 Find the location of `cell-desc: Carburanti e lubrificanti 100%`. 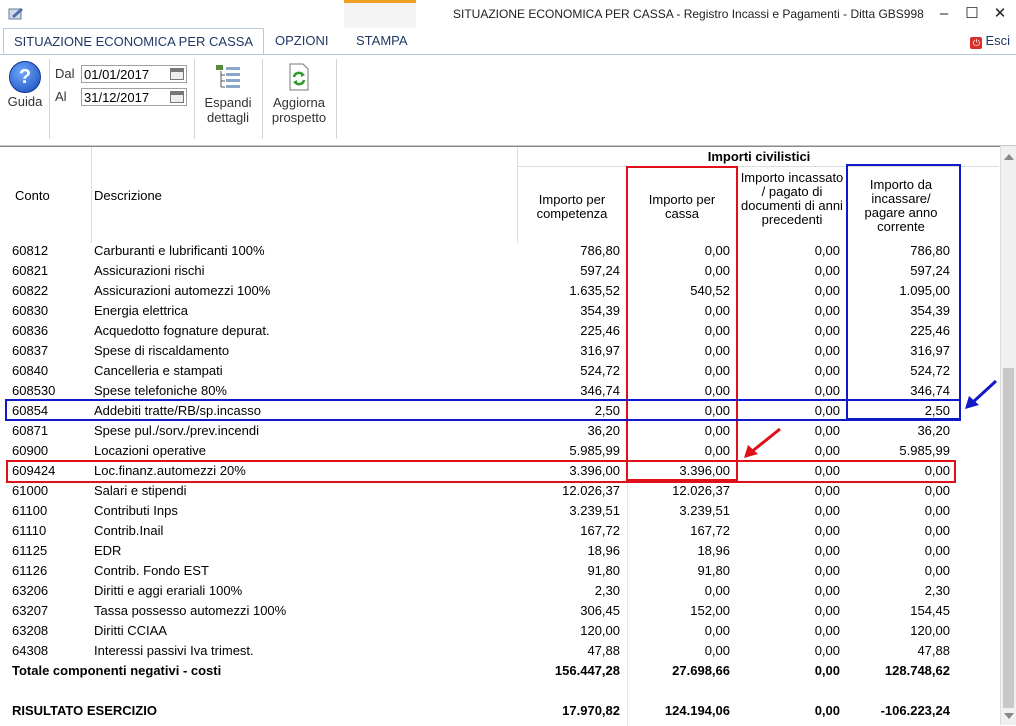

cell-desc: Carburanti e lubrificanti 100% is located at coordinates (179, 250).